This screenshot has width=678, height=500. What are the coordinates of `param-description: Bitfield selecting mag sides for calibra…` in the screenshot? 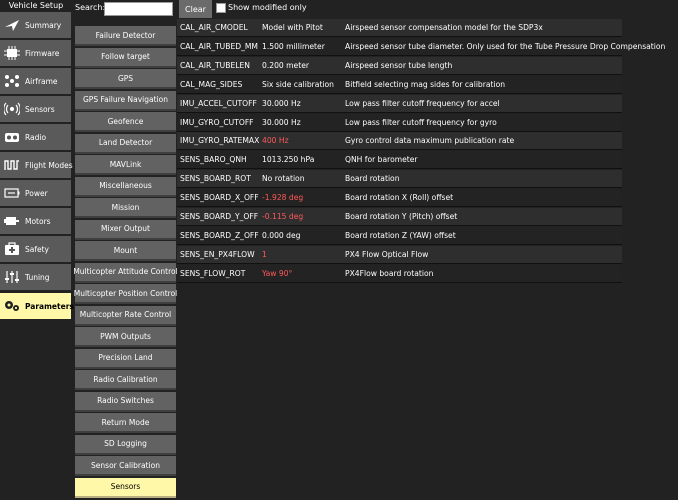 It's located at (425, 84).